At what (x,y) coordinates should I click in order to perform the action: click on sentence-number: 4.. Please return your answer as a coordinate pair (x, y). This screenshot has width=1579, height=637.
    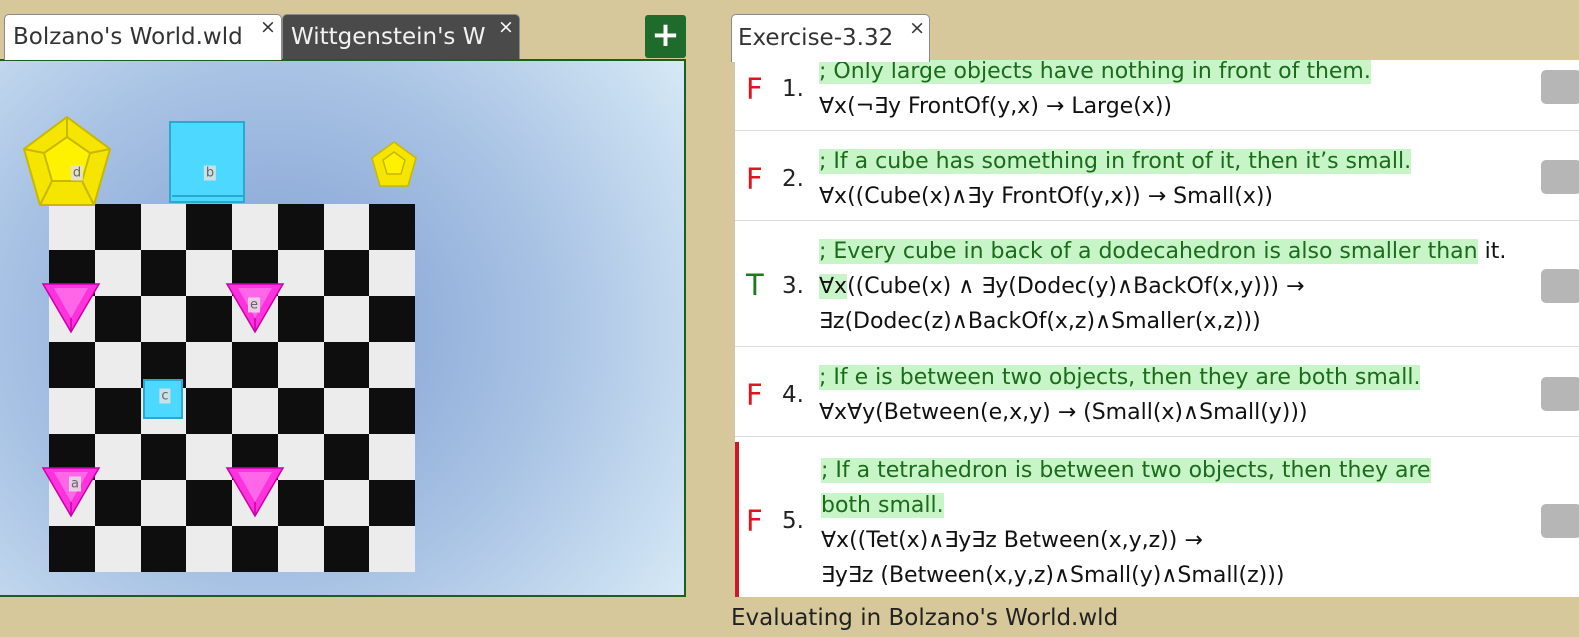
    Looking at the image, I should click on (793, 395).